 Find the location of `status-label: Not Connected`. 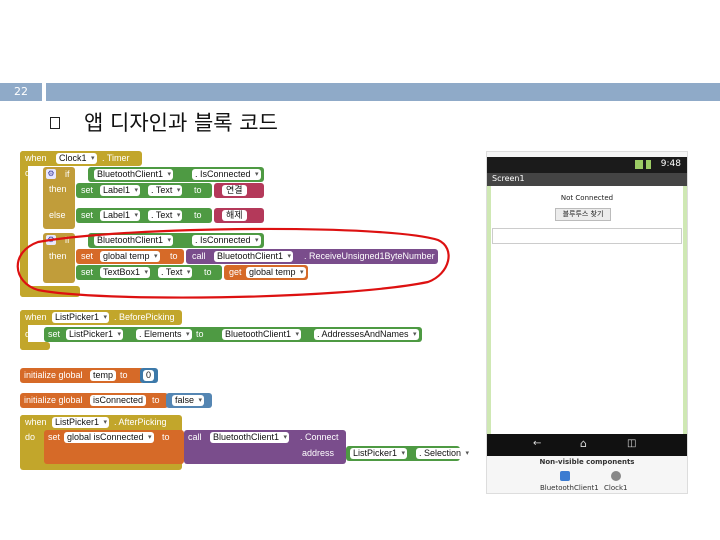

status-label: Not Connected is located at coordinates (587, 198).